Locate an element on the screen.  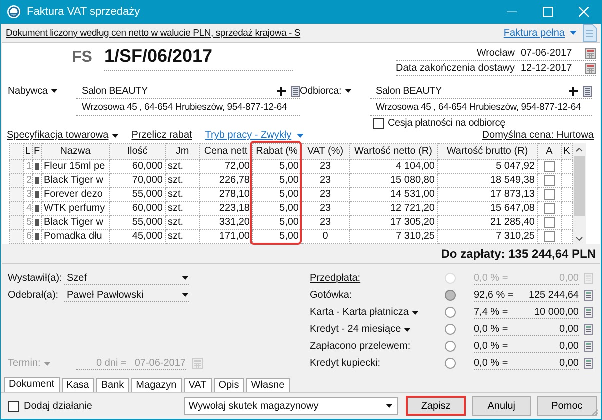
table-cell: 17 873,13 is located at coordinates (488, 195).